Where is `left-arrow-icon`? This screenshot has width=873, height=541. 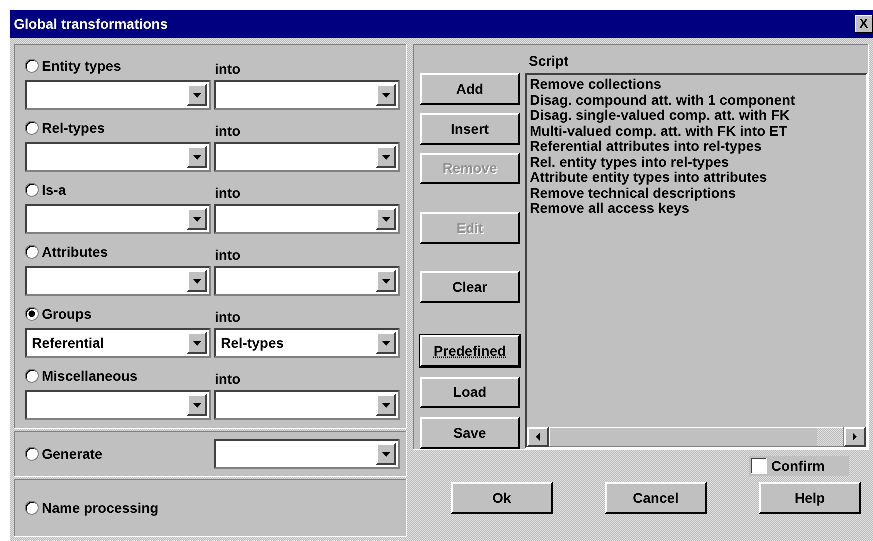
left-arrow-icon is located at coordinates (538, 437).